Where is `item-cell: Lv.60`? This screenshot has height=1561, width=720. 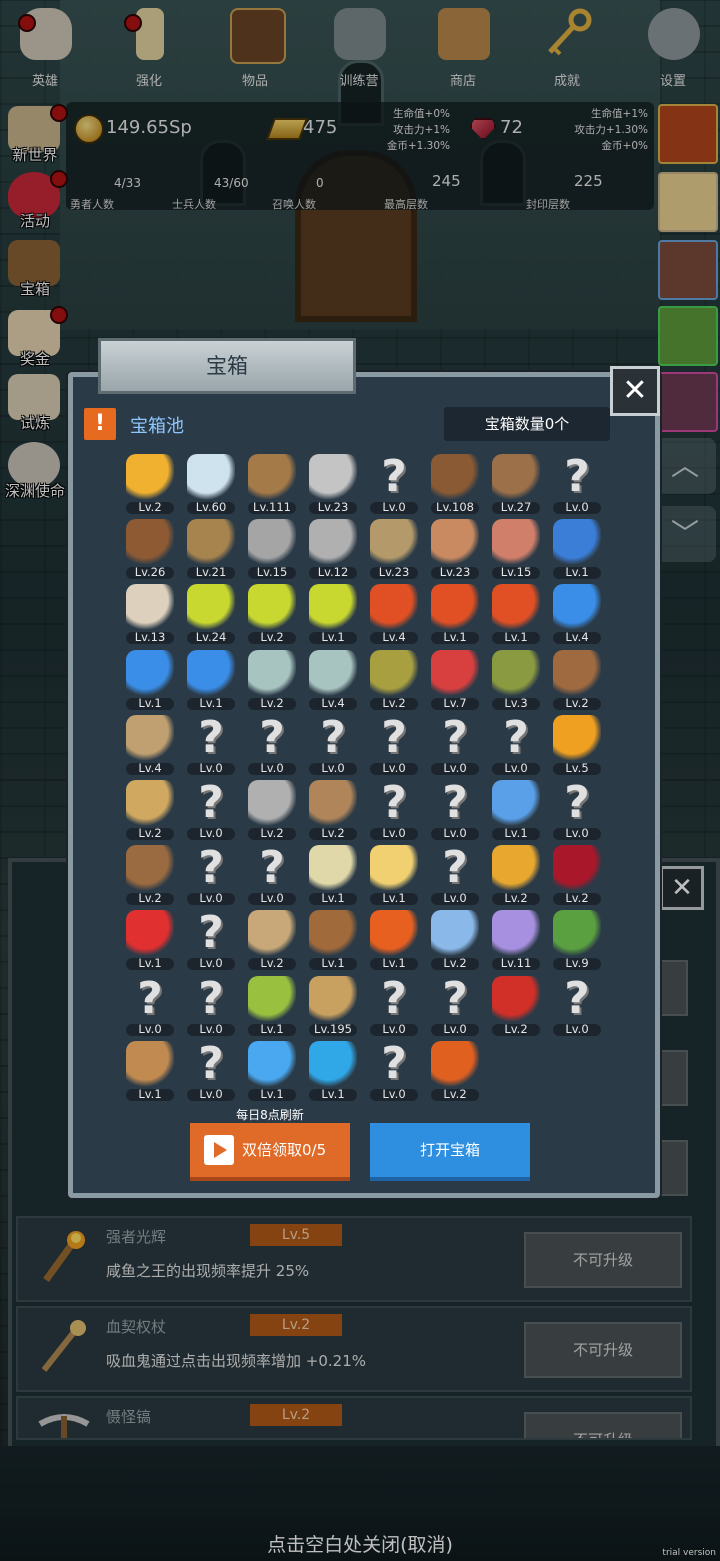
item-cell: Lv.60 is located at coordinates (211, 484).